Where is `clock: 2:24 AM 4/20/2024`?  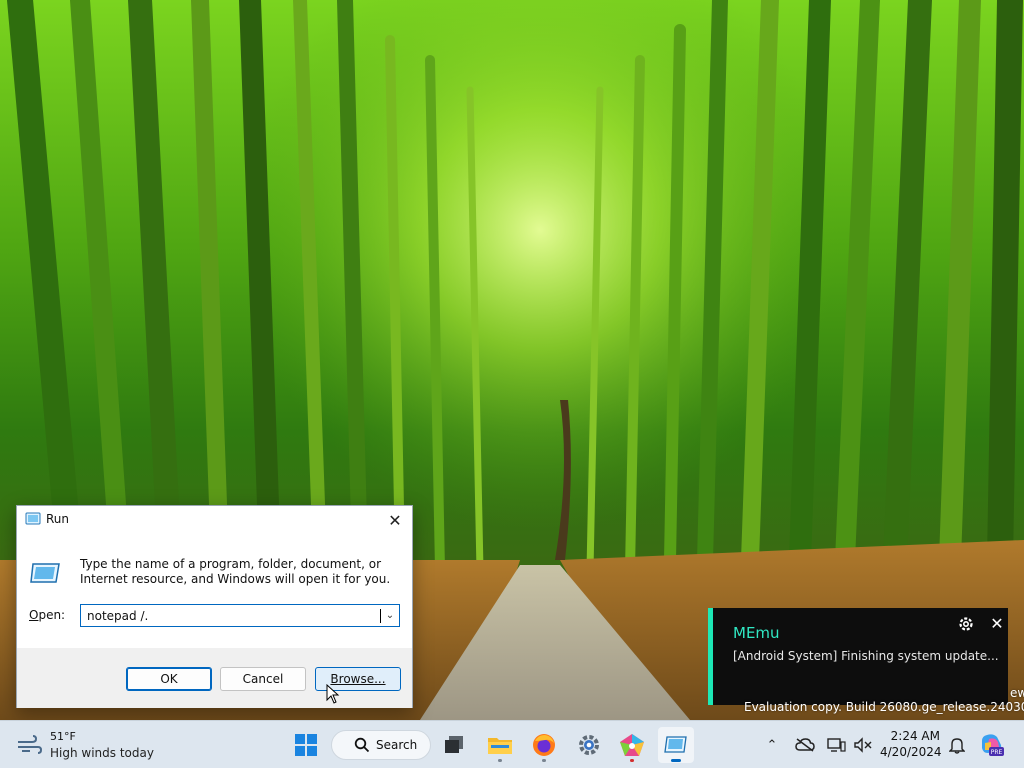 clock: 2:24 AM 4/20/2024 is located at coordinates (911, 744).